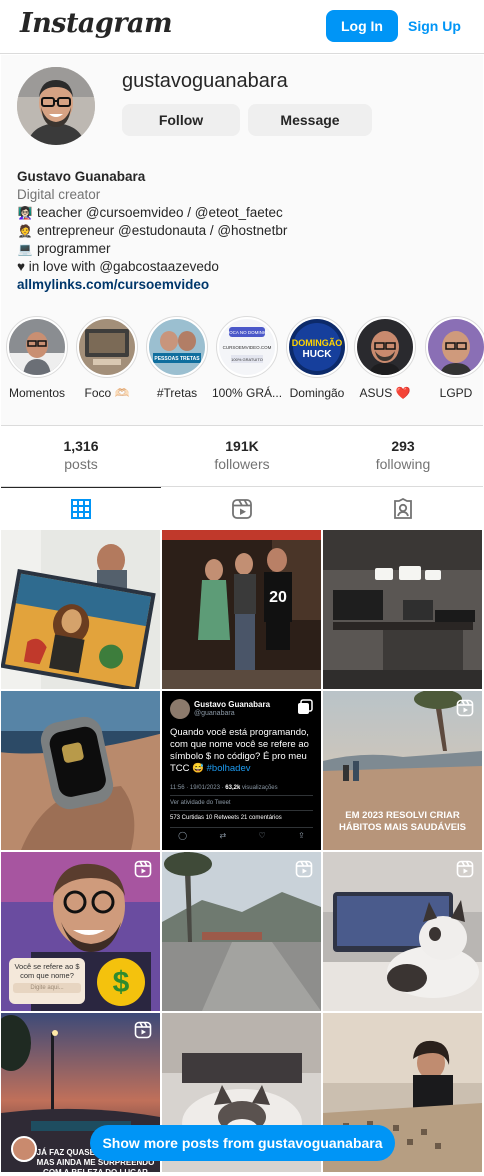  Describe the element at coordinates (403, 455) in the screenshot. I see `following-count: 293 following` at that location.